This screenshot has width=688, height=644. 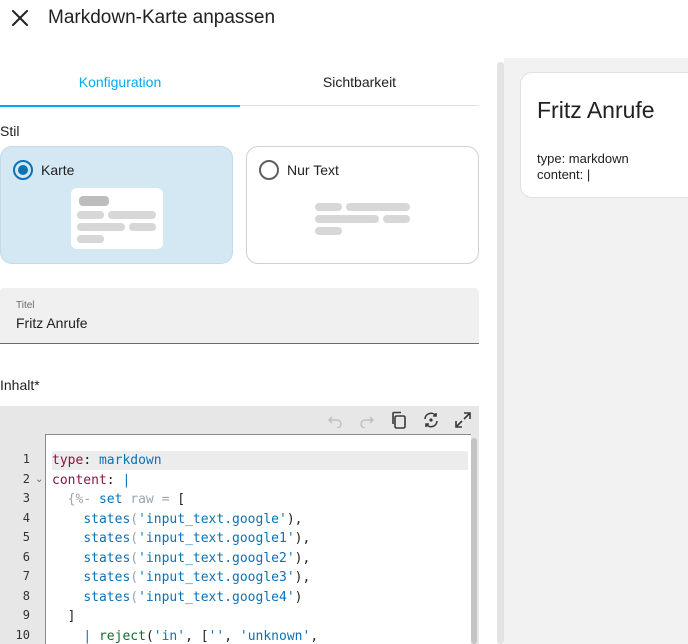 I want to click on redo-button, so click(x=367, y=420).